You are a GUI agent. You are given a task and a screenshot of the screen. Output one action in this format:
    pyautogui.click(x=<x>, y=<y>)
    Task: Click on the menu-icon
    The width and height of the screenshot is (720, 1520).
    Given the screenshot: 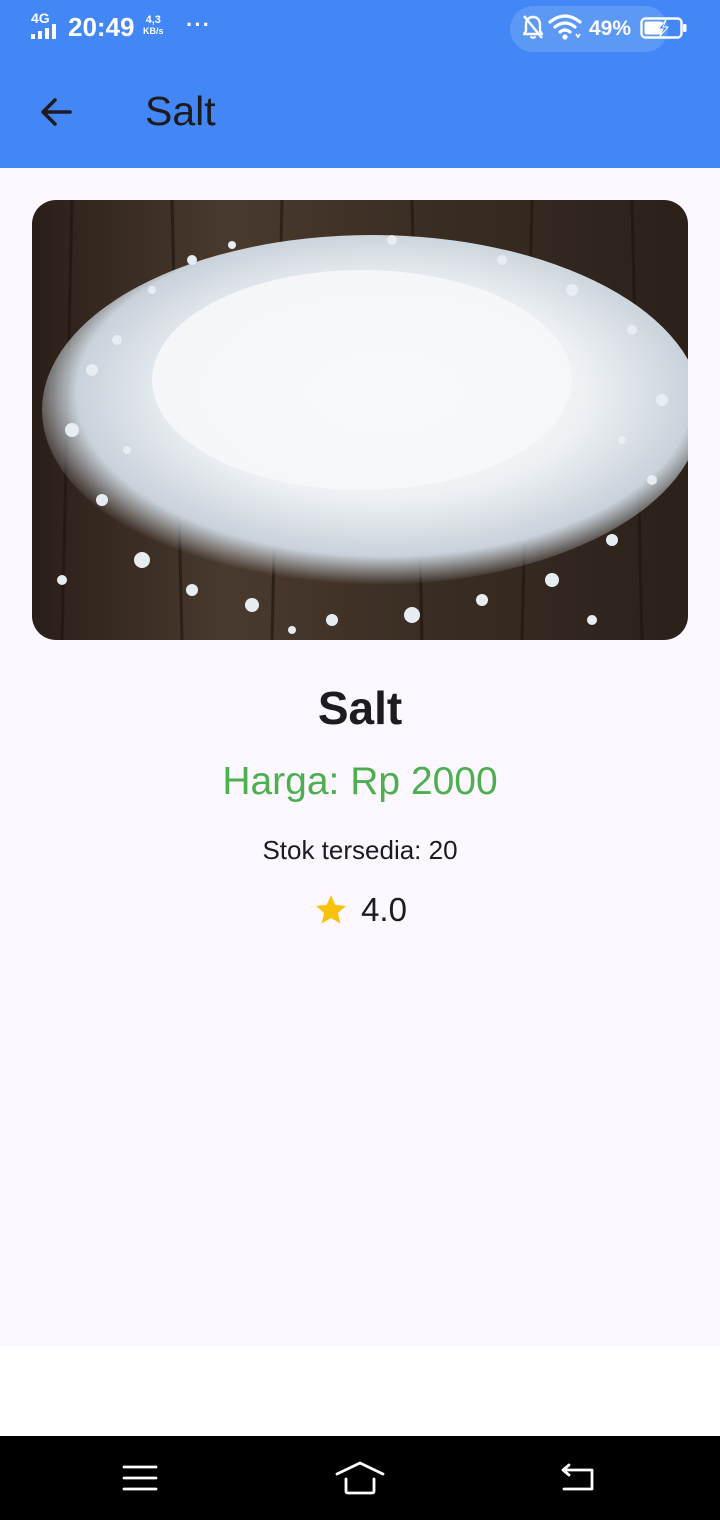 What is the action you would take?
    pyautogui.click(x=140, y=1478)
    